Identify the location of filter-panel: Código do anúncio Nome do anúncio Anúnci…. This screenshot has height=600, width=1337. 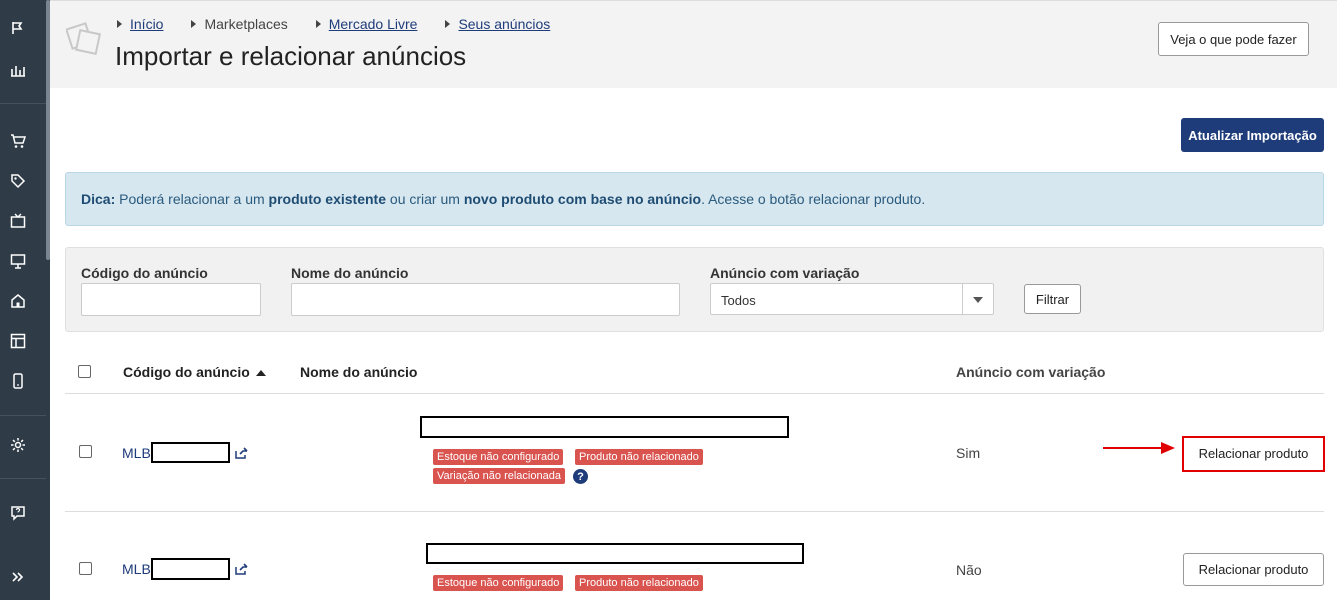
(694, 289).